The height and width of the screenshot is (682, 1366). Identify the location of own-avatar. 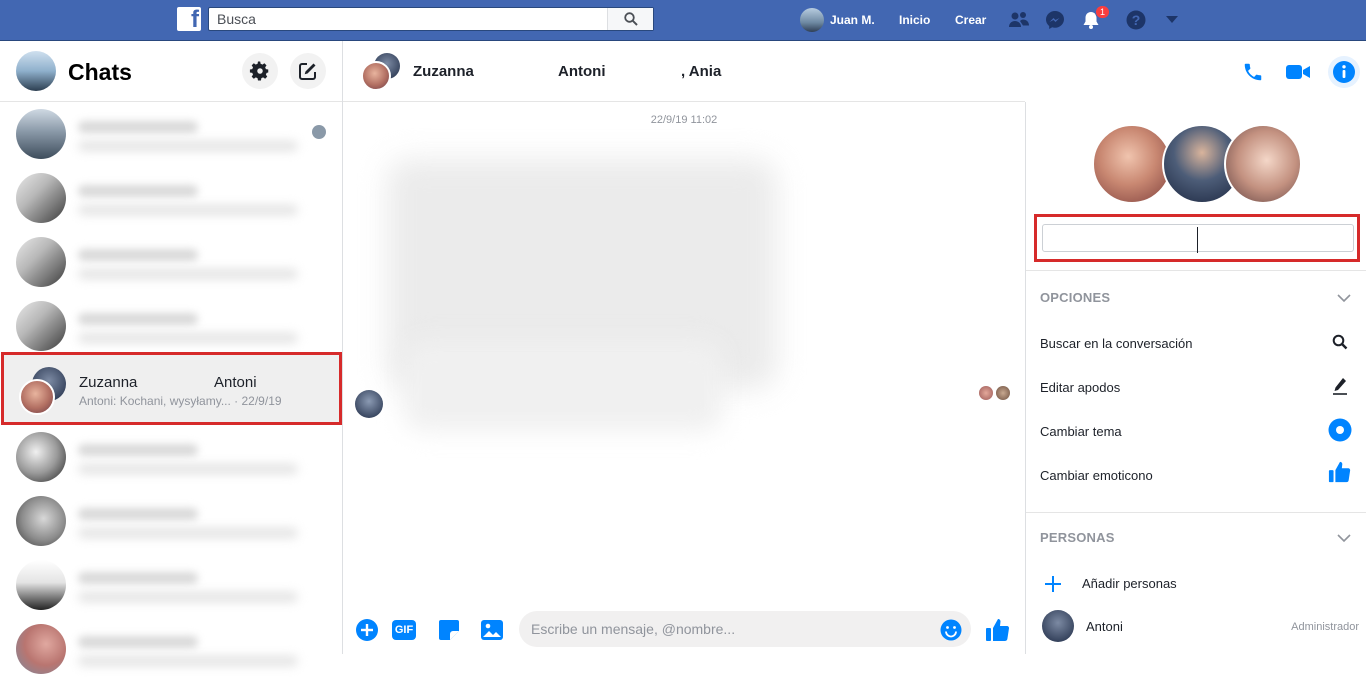
(36, 71).